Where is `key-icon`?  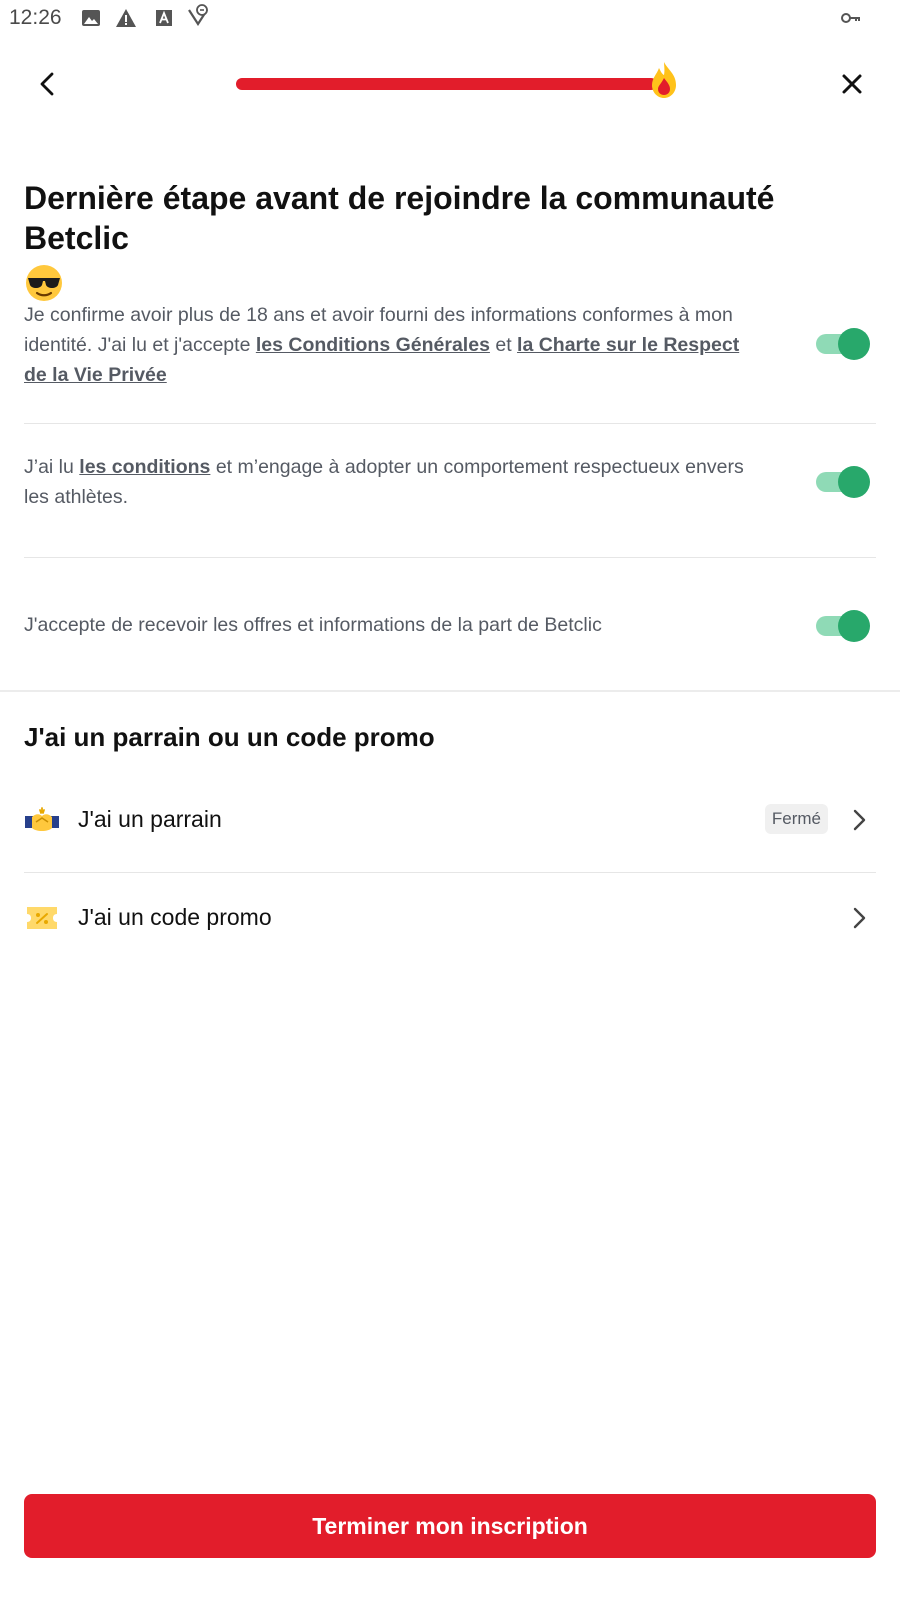
key-icon is located at coordinates (851, 18).